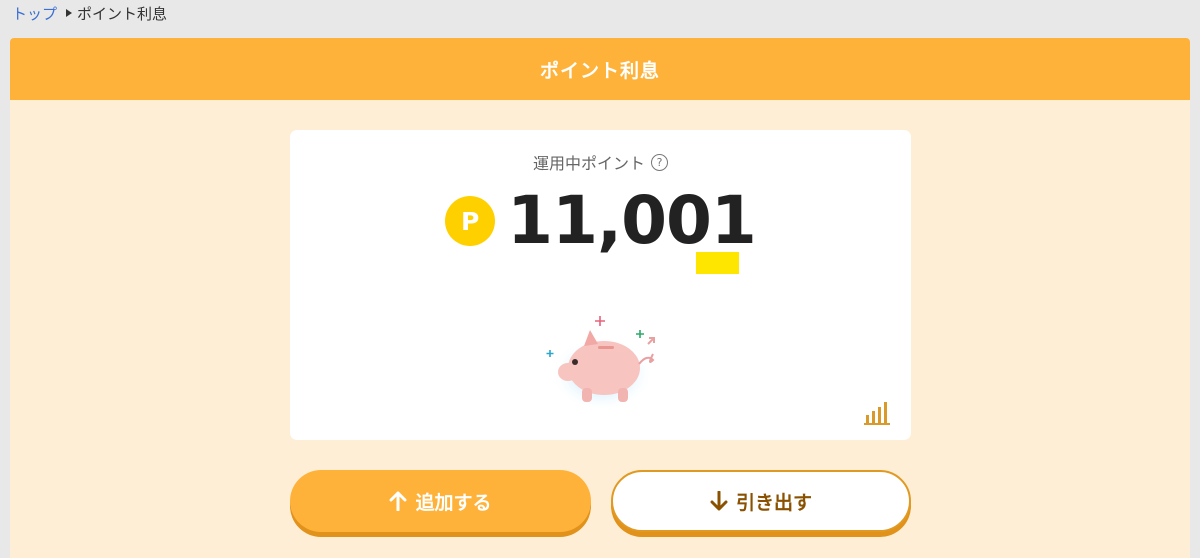 Image resolution: width=1200 pixels, height=558 pixels. What do you see at coordinates (659, 162) in the screenshot?
I see `help-icon: ?` at bounding box center [659, 162].